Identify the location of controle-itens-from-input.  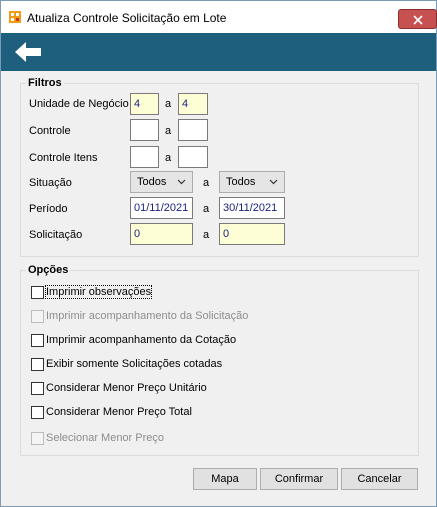
(144, 157).